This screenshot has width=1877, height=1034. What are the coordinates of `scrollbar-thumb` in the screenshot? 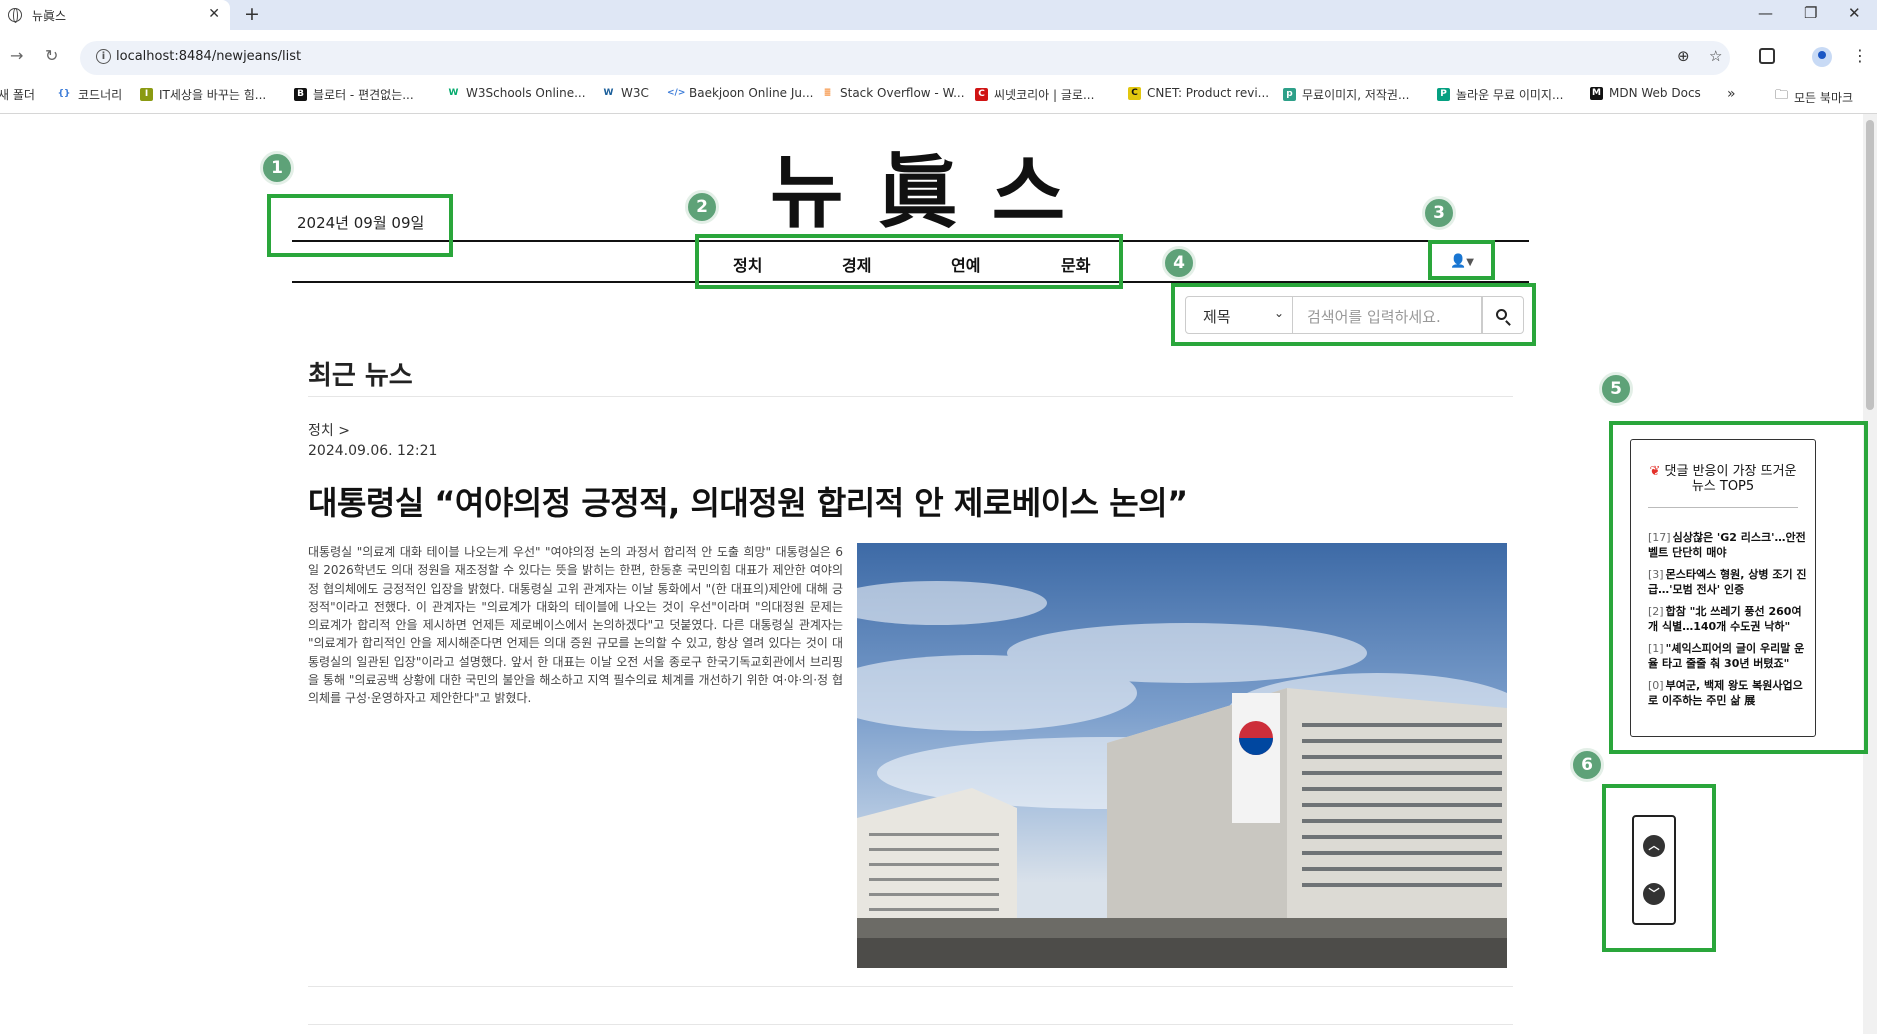 It's located at (1870, 265).